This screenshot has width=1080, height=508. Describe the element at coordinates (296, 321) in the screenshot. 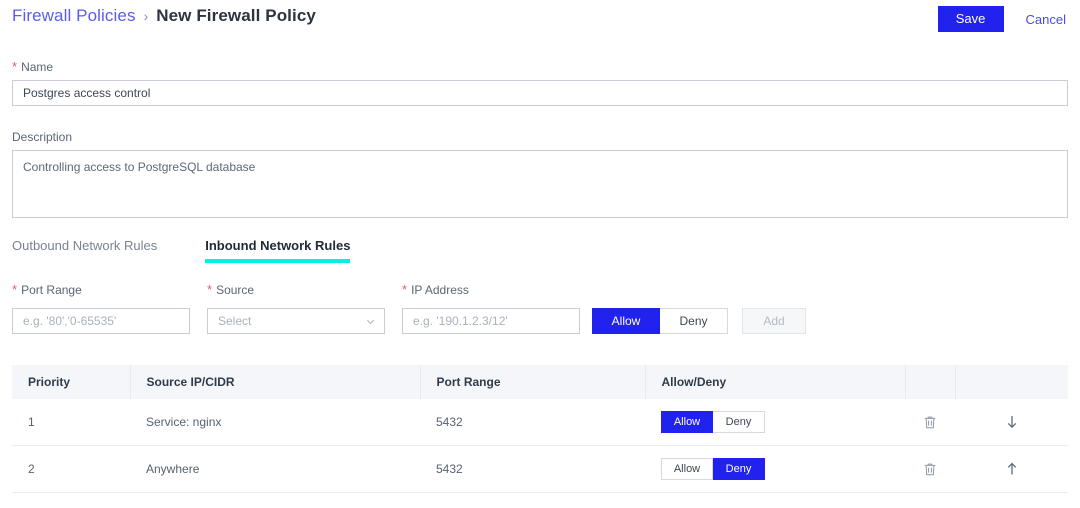

I see `source-select: Select` at that location.